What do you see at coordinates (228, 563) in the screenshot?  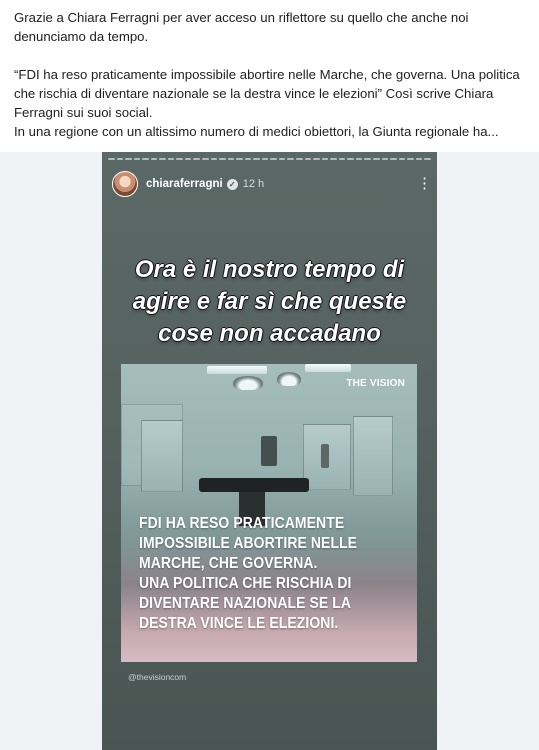 I see `card-line: MARCHE, CHE GOVERNA.` at bounding box center [228, 563].